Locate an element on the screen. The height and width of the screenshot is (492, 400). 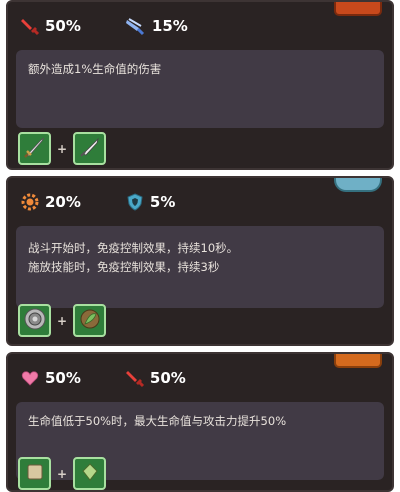
stat-crit: 15% is located at coordinates (156, 26).